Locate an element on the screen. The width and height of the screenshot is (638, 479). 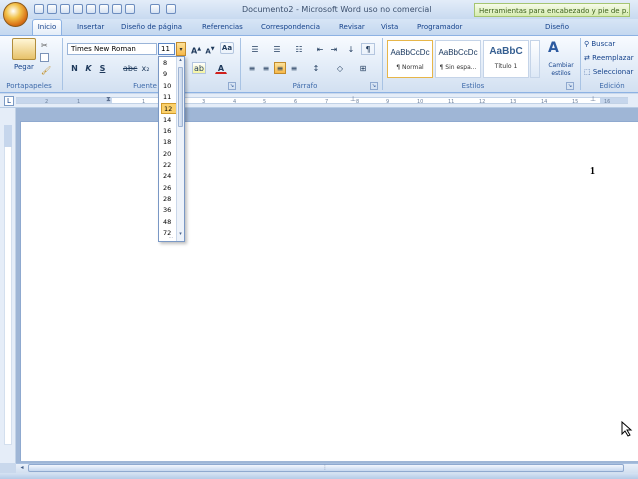
style-heading1: AaBbC Título 1 is located at coordinates (506, 59).